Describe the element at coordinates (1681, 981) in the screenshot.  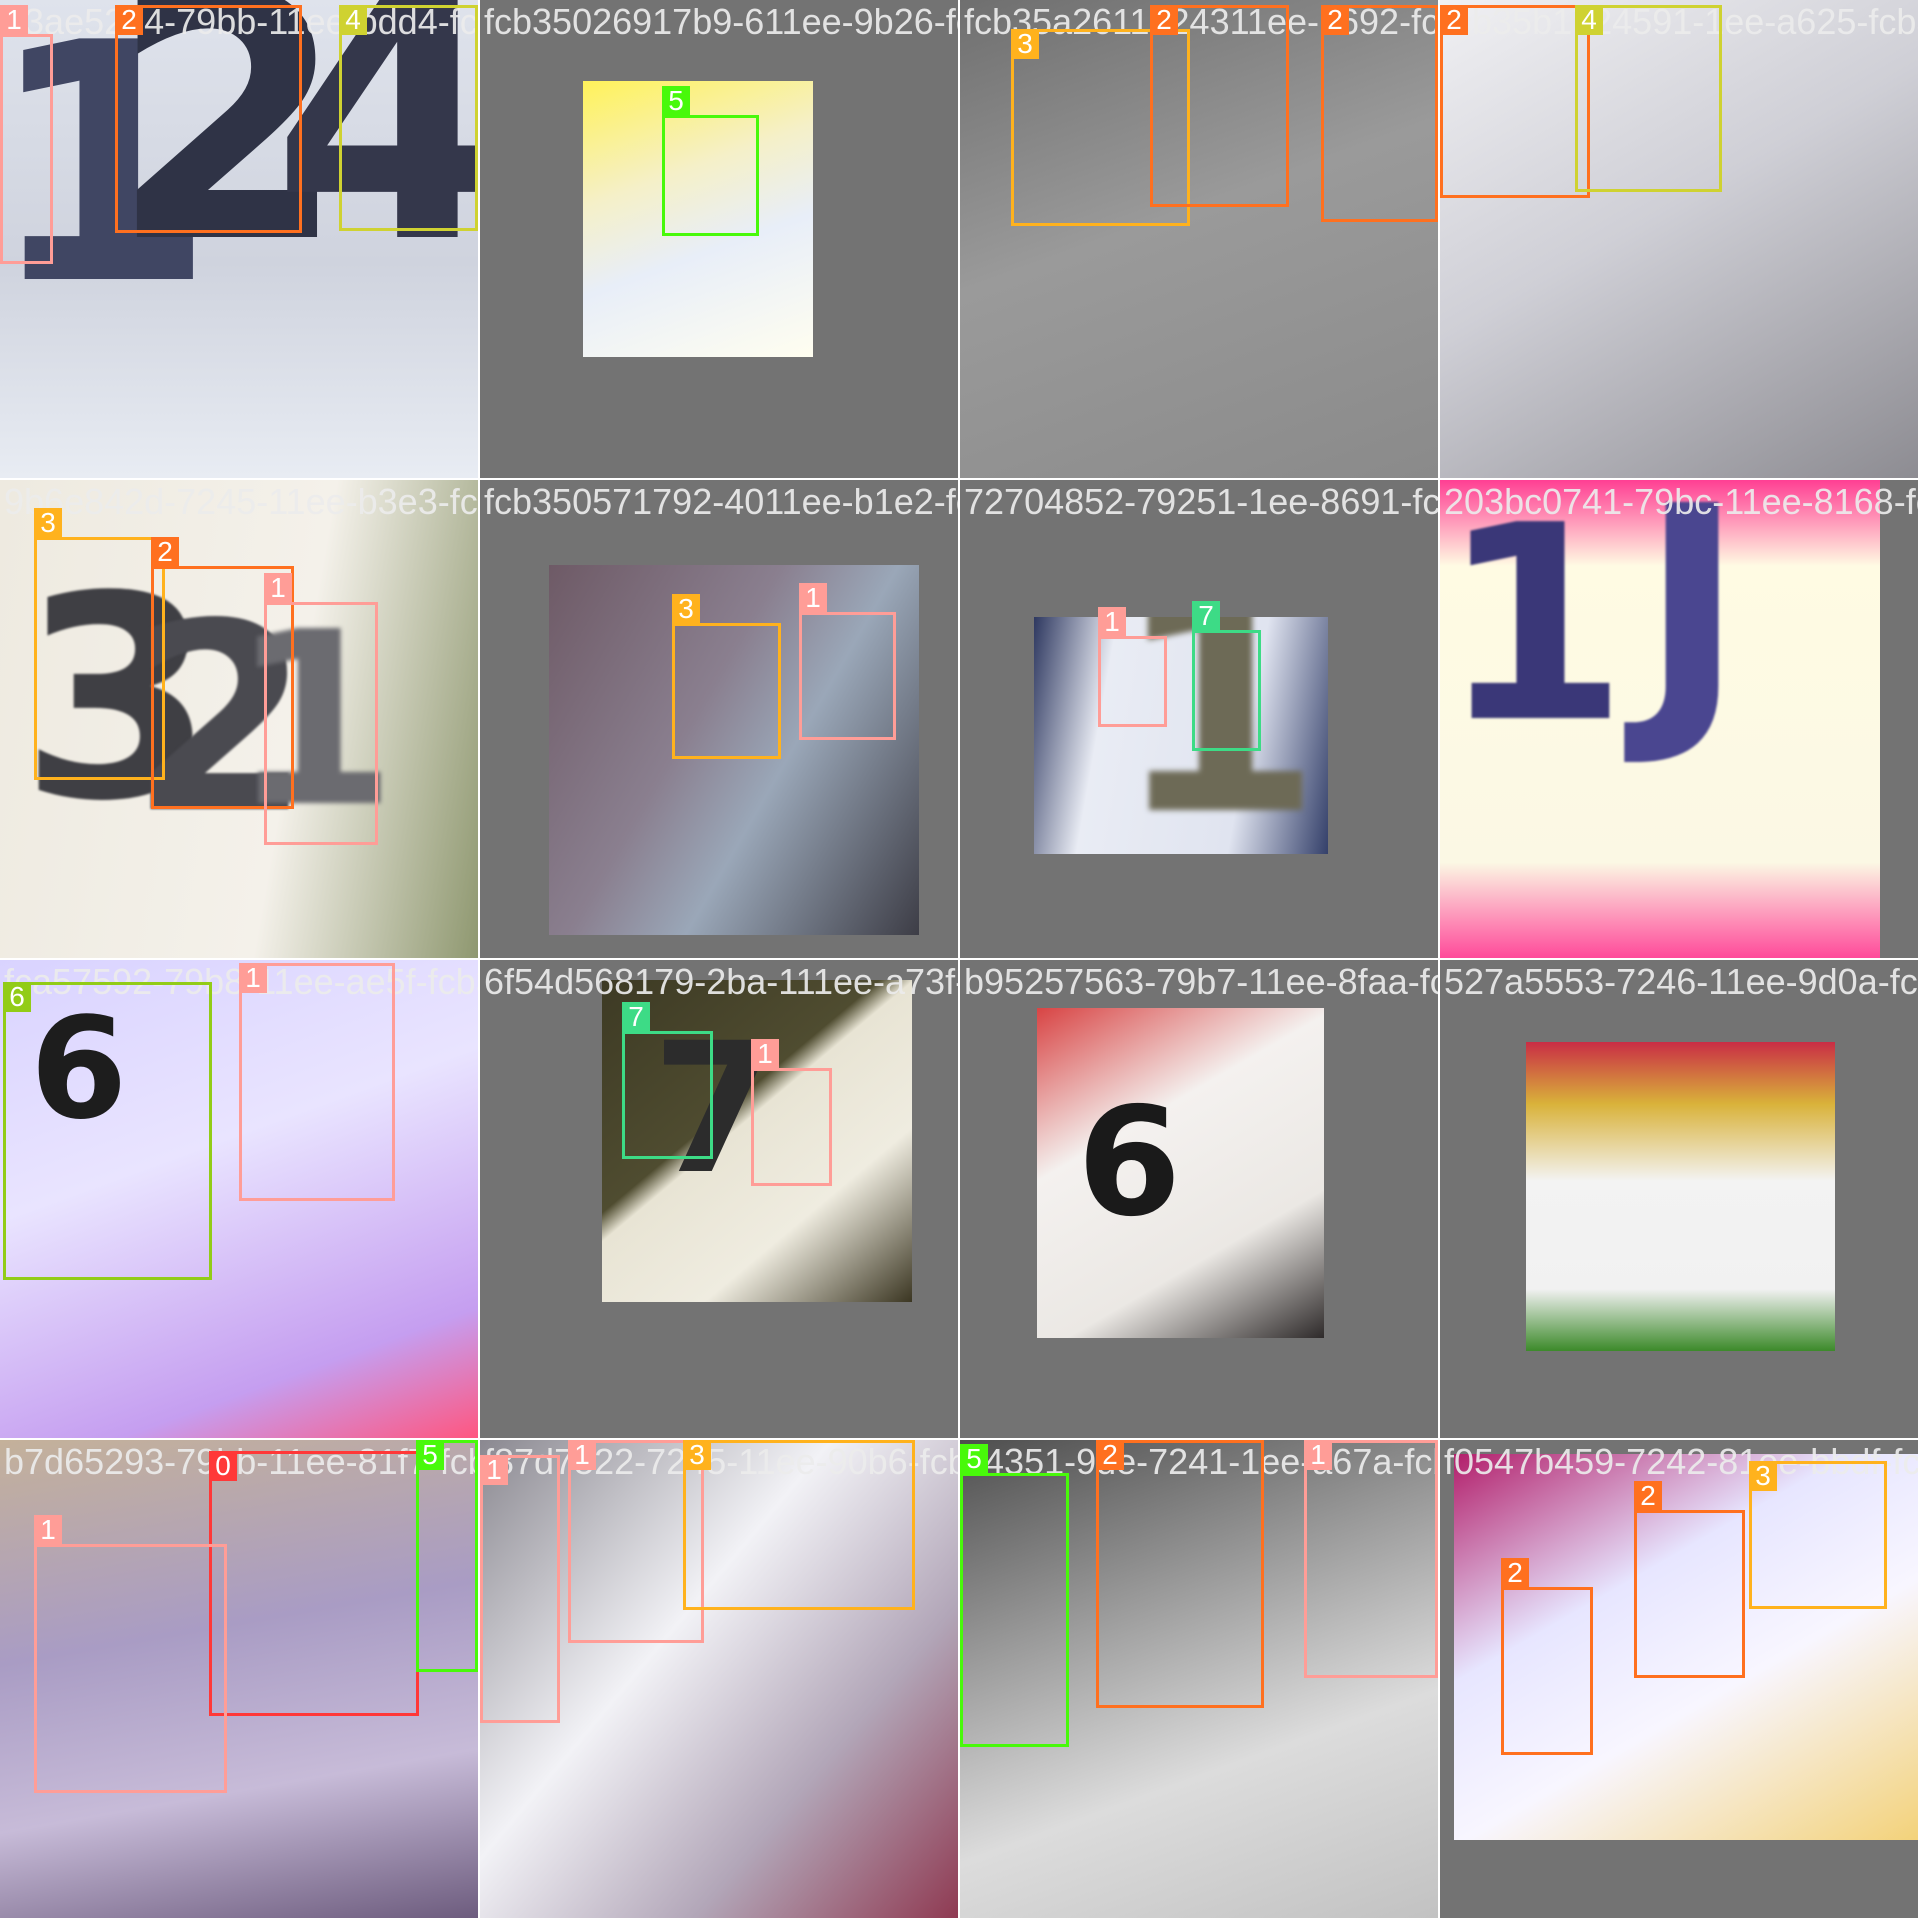
I see `tile-caption: 527a5553-7246-11ee-9d0a-fcb35026917b` at that location.